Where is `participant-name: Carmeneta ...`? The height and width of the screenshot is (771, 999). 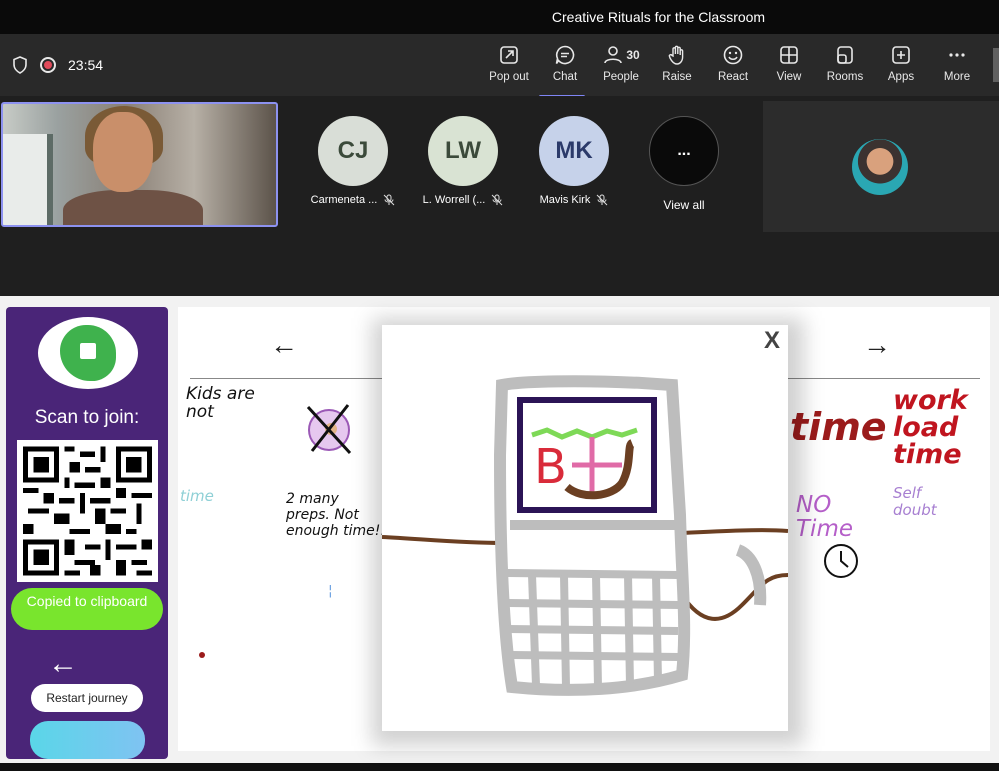
participant-name: Carmeneta ... is located at coordinates (353, 200).